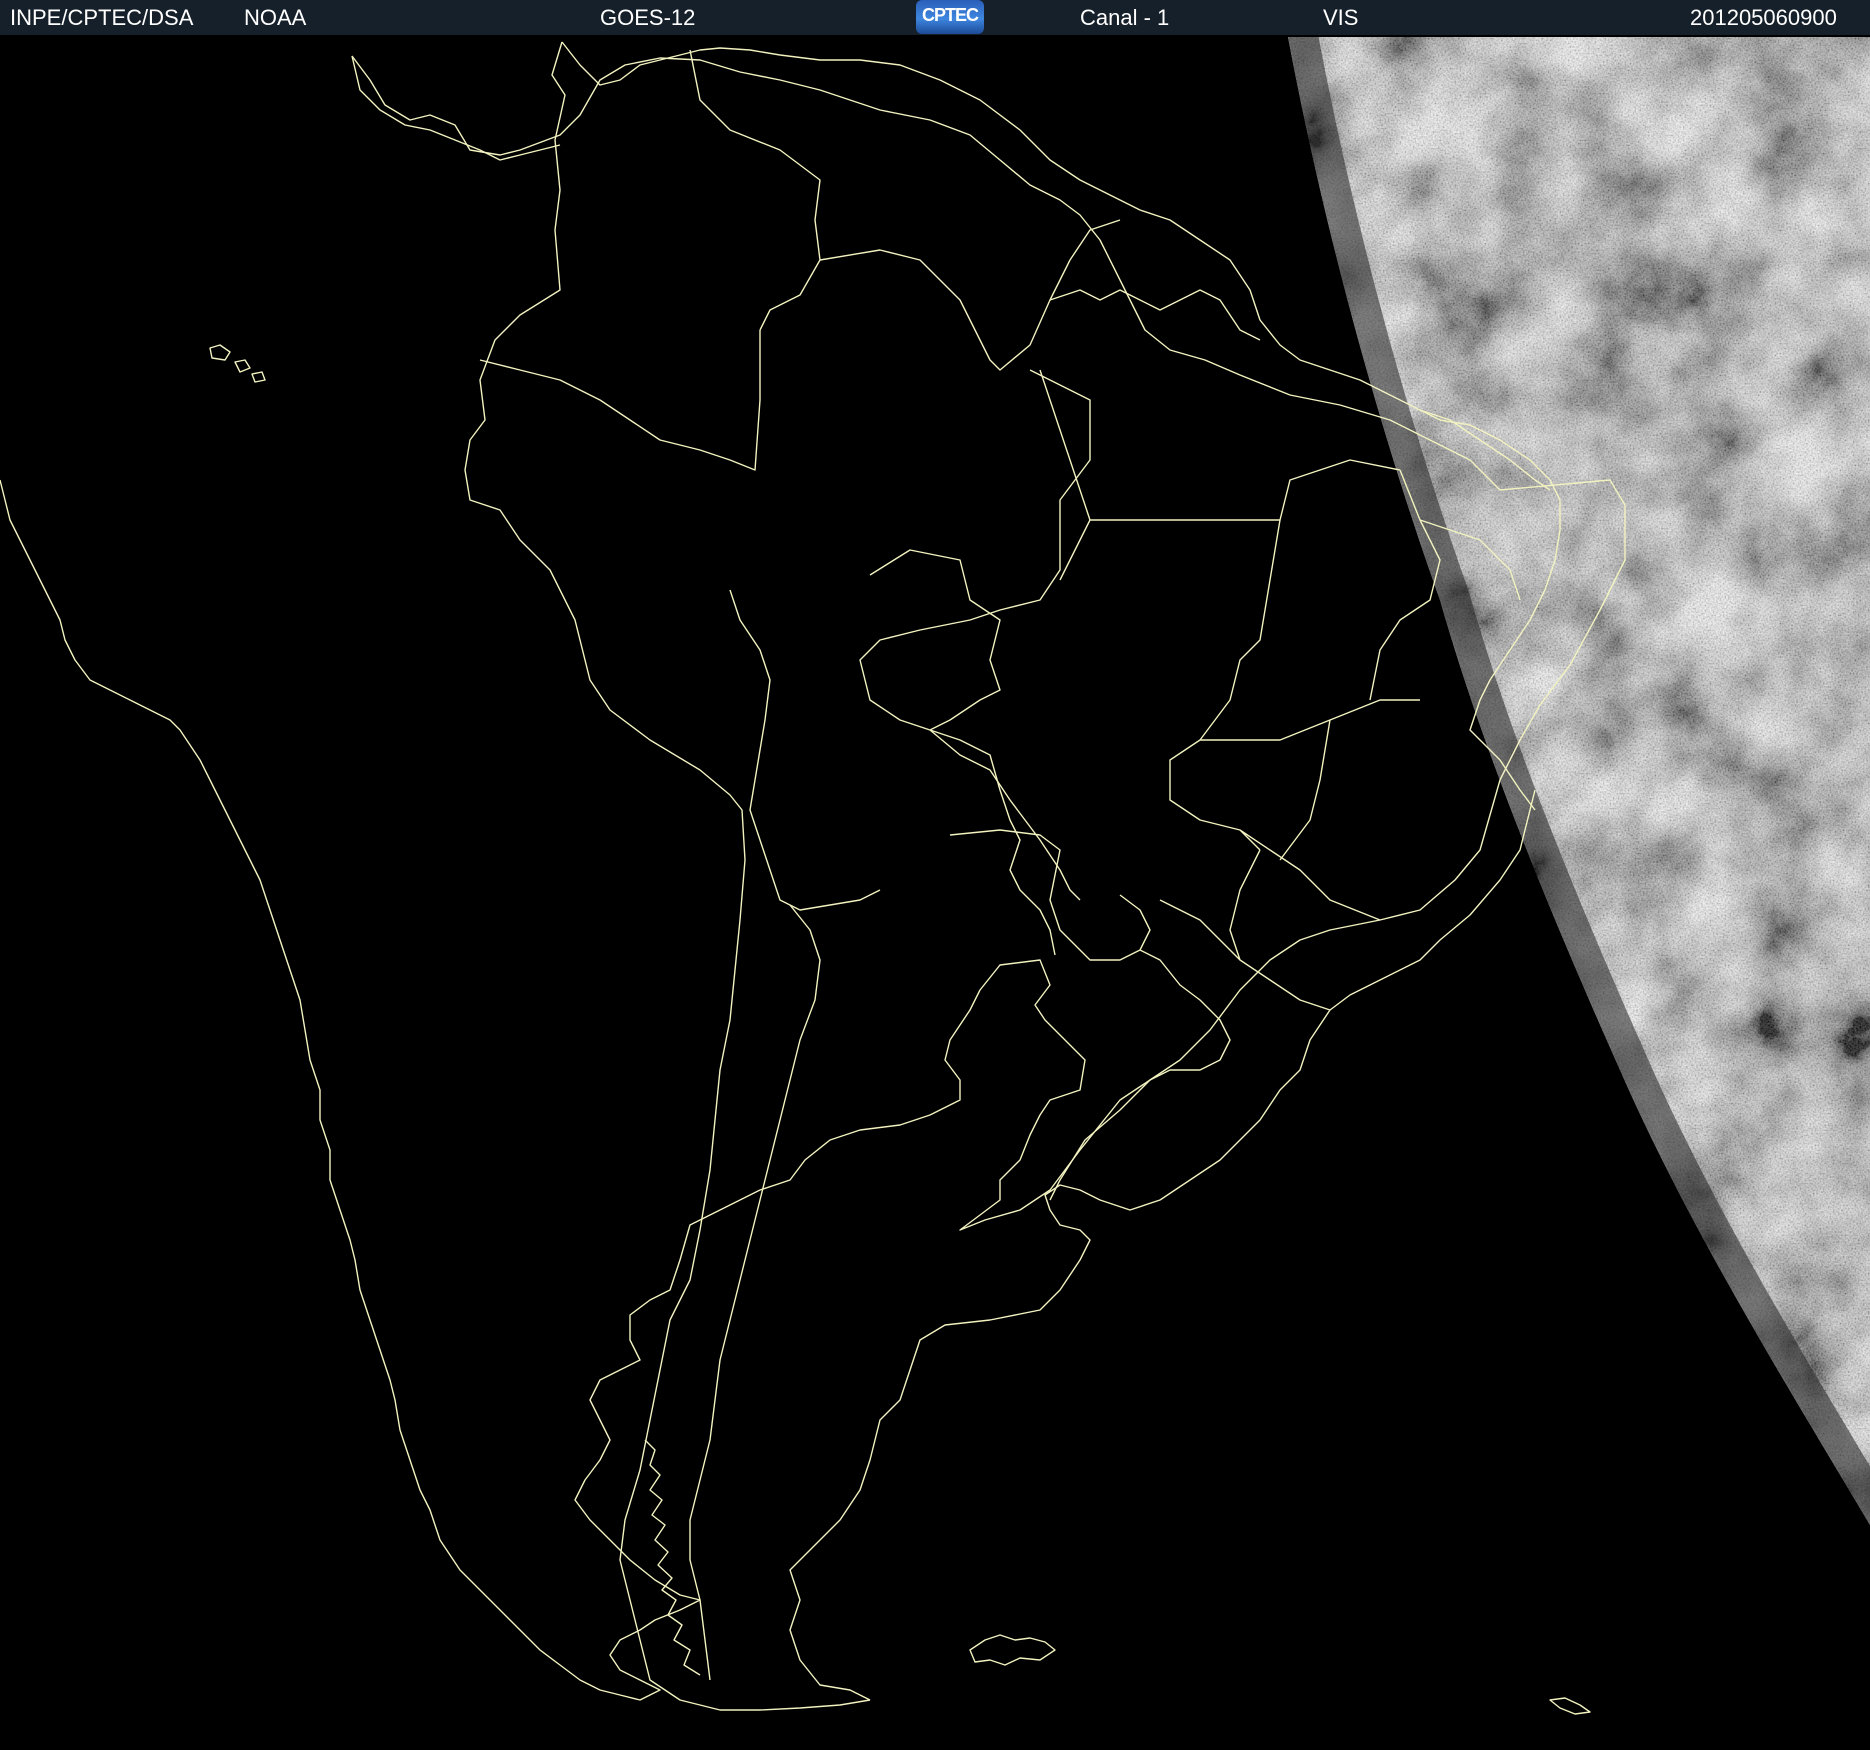 Image resolution: width=1870 pixels, height=1750 pixels. Describe the element at coordinates (1155, 315) in the screenshot. I see `border-guyana` at that location.